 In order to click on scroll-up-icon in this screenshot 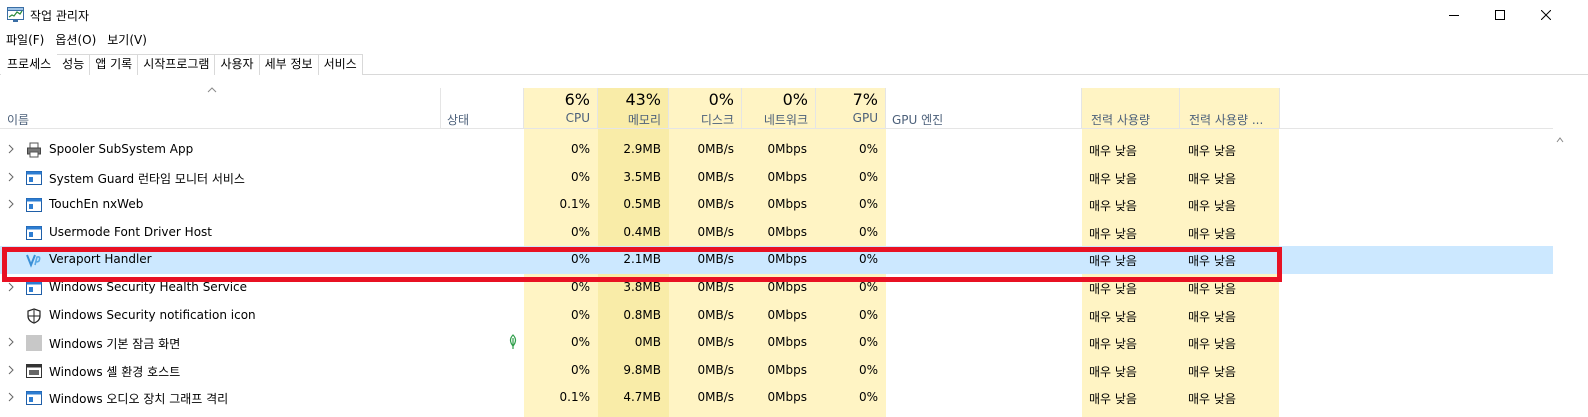, I will do `click(1560, 140)`.